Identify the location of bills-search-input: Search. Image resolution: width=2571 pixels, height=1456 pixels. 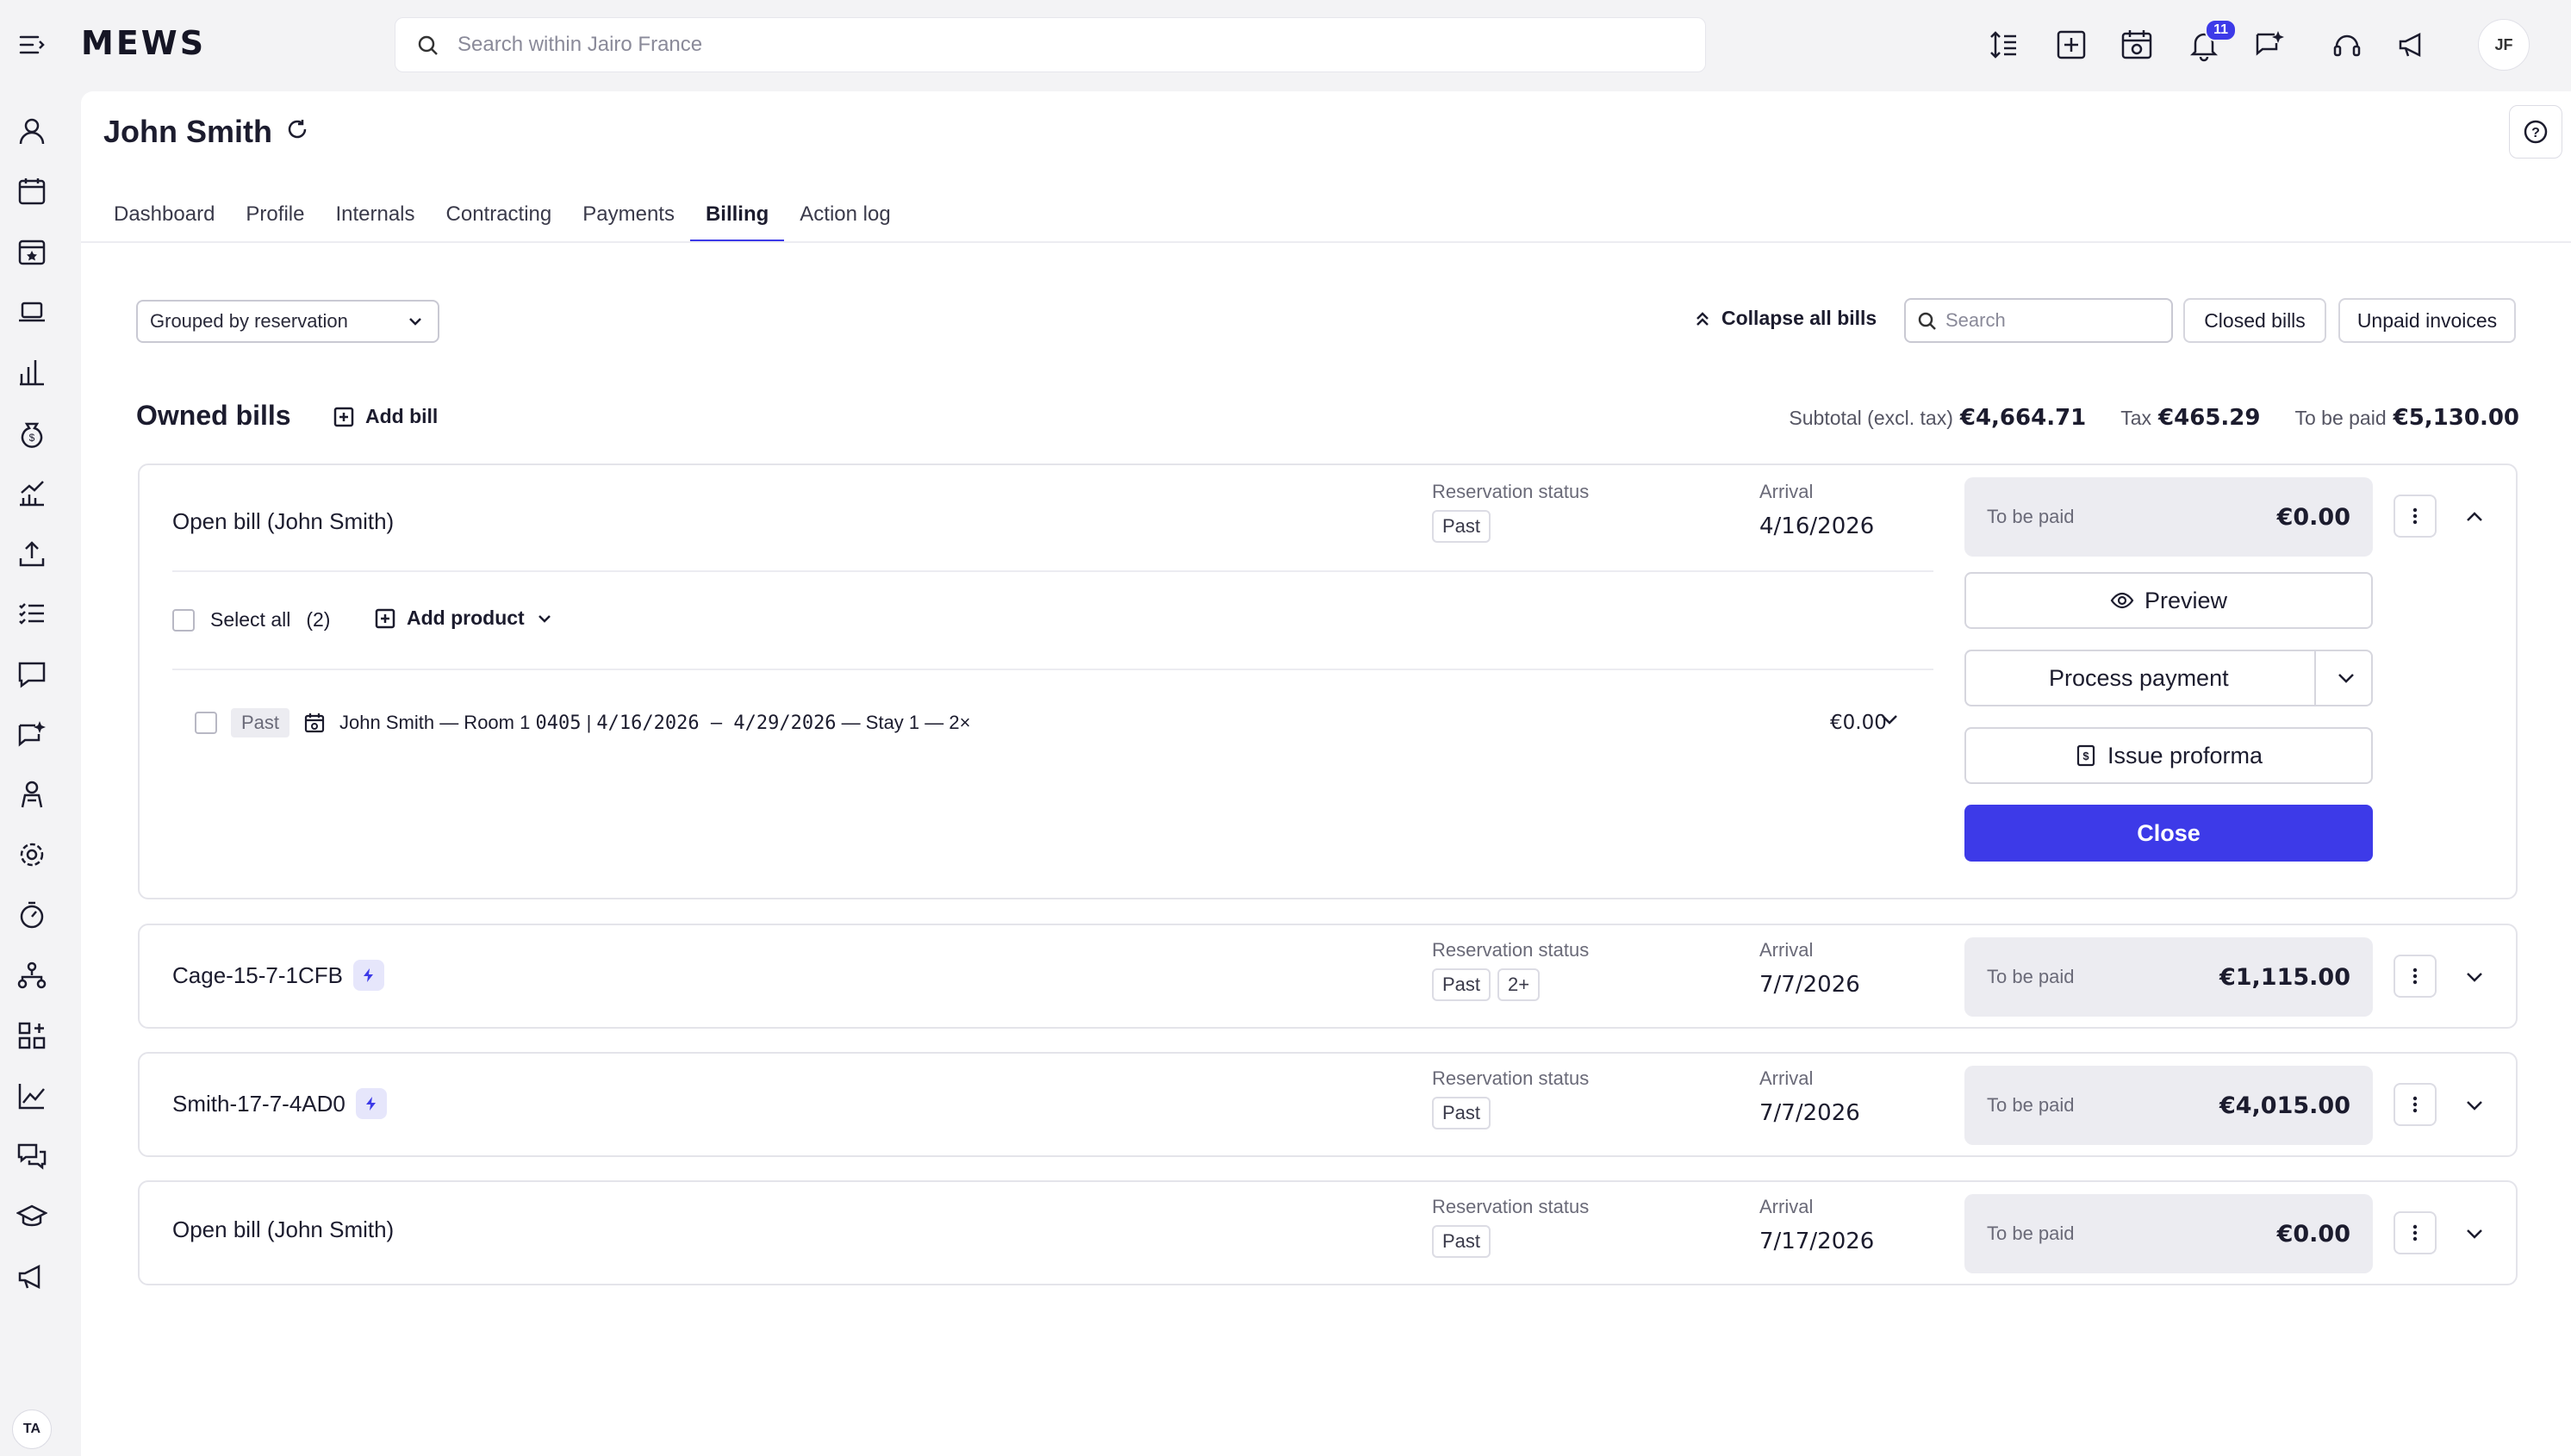
(2038, 321).